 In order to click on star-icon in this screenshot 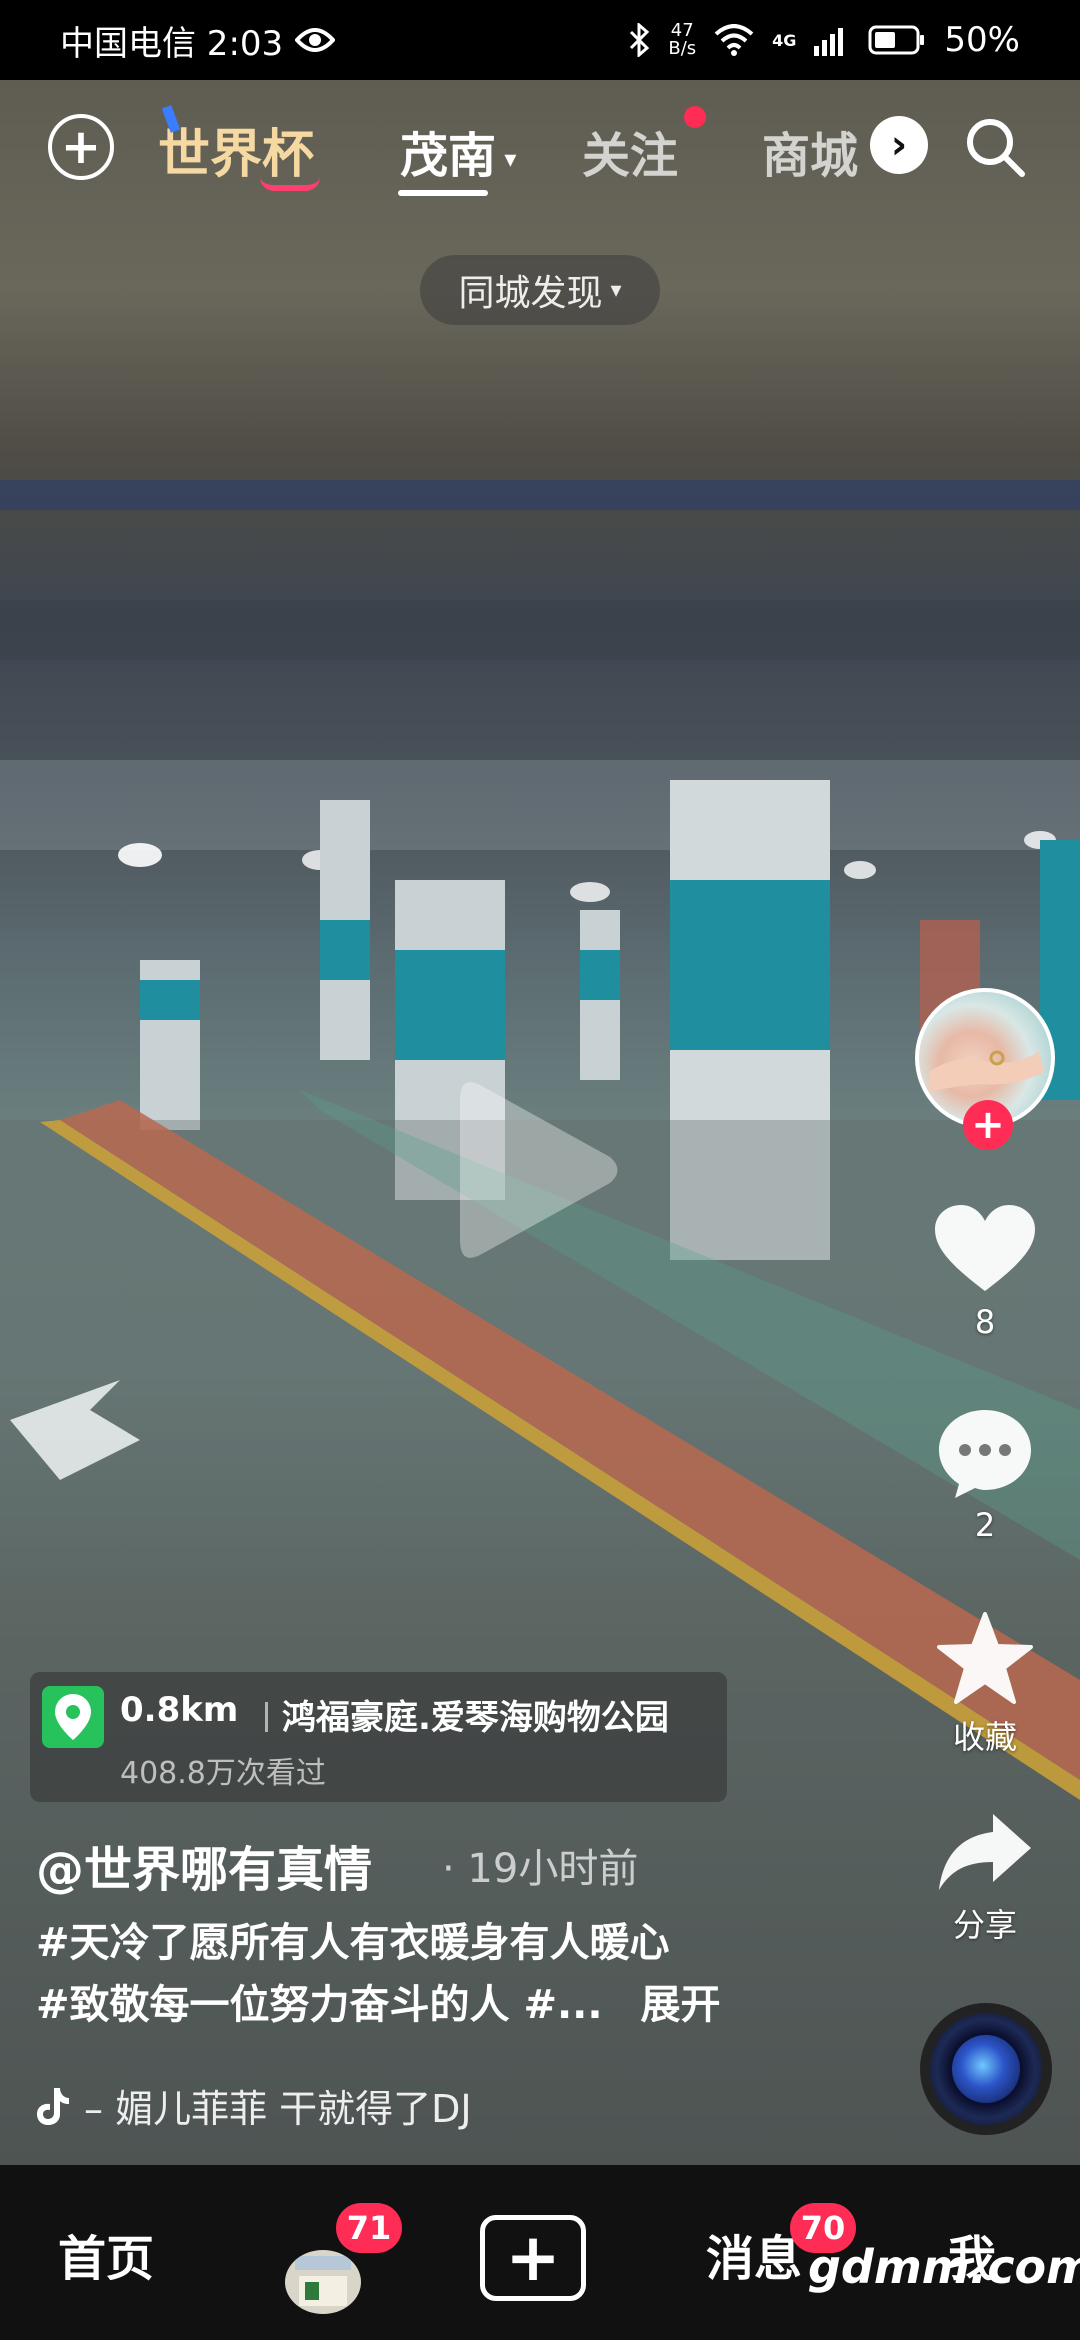, I will do `click(985, 1658)`.